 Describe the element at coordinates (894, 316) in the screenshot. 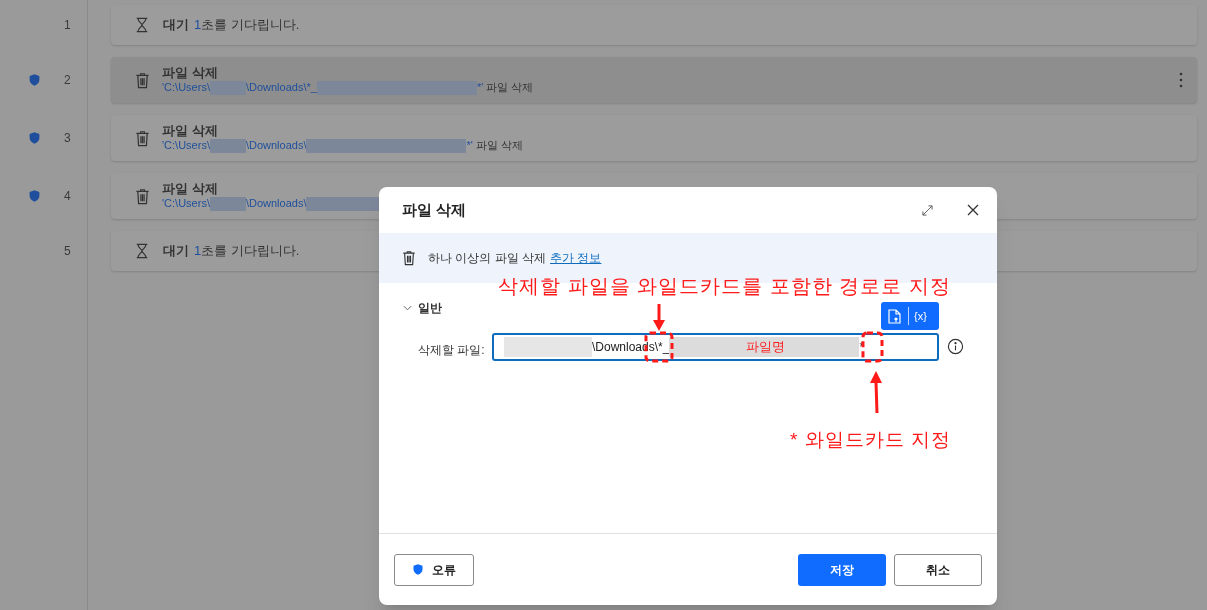

I see `file-icon` at that location.